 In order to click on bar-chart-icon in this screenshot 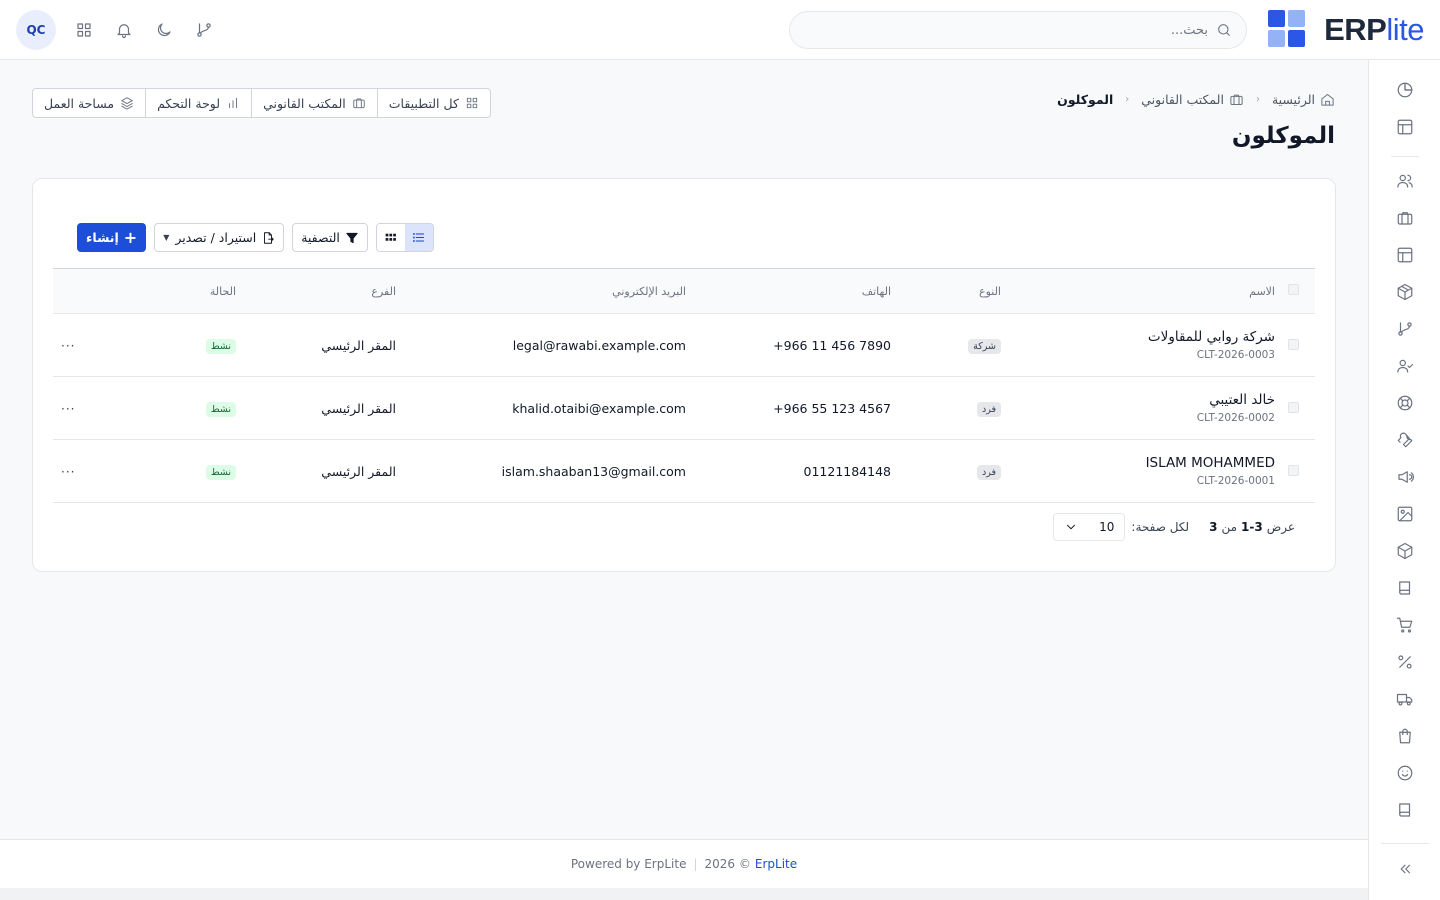, I will do `click(233, 103)`.